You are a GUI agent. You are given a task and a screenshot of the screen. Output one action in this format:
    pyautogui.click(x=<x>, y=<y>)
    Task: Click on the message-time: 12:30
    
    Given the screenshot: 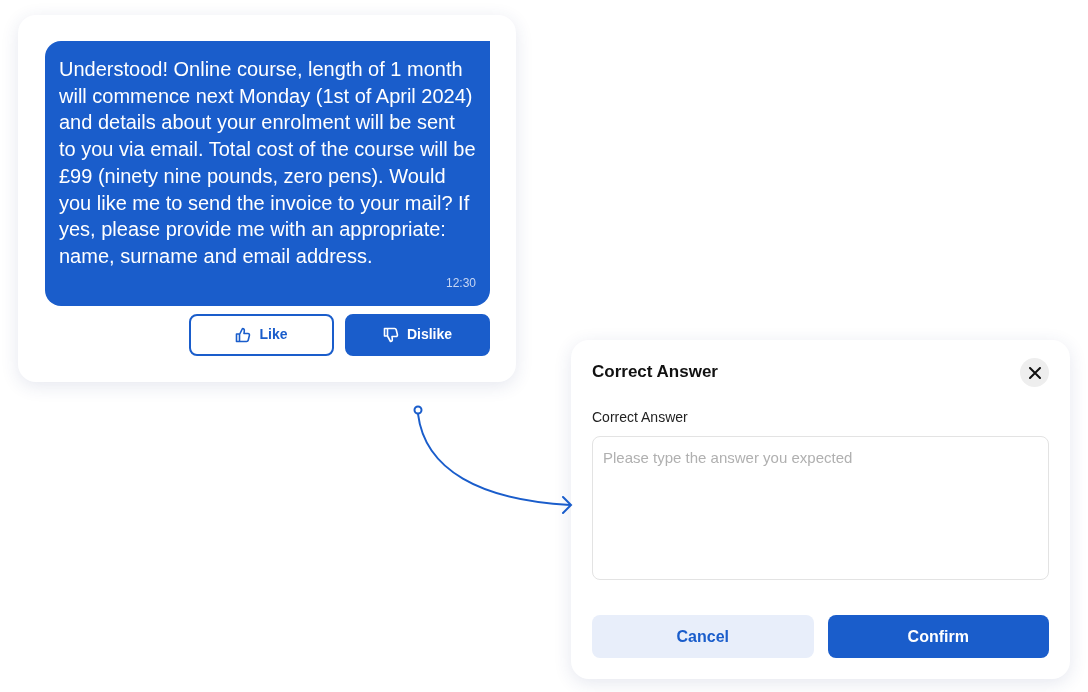 What is the action you would take?
    pyautogui.click(x=460, y=283)
    